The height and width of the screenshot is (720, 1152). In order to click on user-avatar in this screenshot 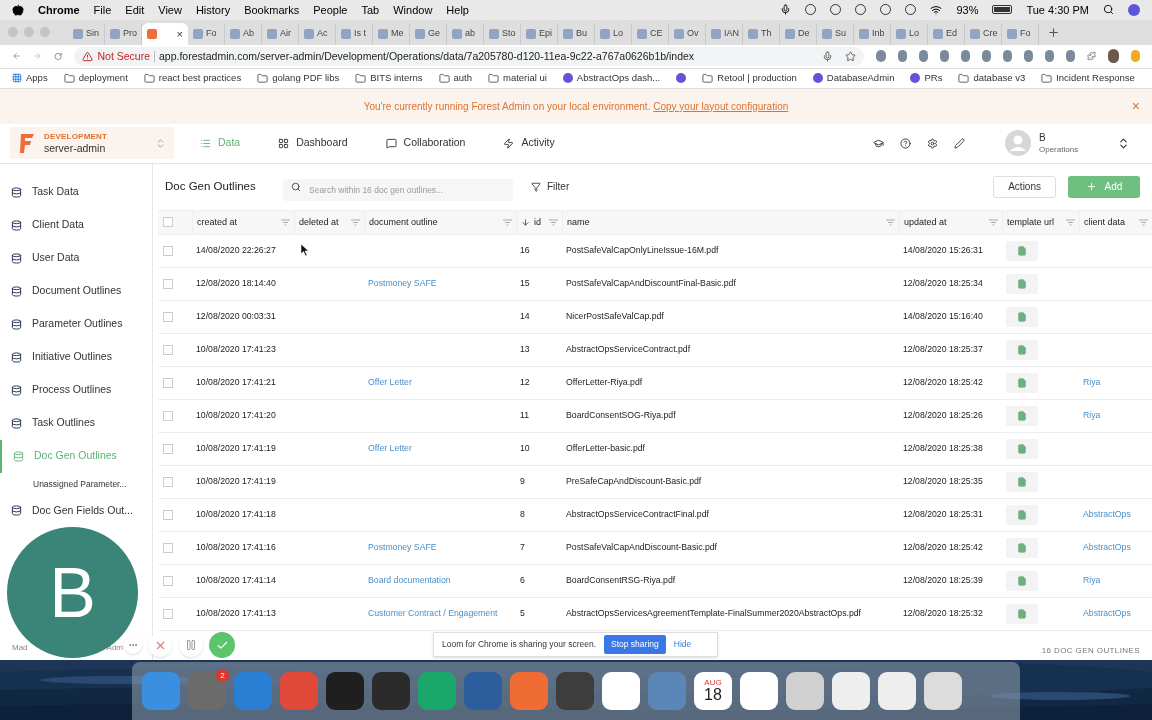, I will do `click(1018, 143)`.